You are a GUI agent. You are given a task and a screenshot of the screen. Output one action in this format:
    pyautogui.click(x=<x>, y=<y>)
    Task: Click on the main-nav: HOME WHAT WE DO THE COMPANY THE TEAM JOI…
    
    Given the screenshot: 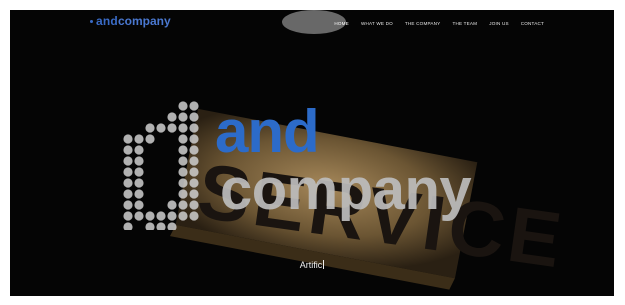 What is the action you would take?
    pyautogui.click(x=439, y=23)
    